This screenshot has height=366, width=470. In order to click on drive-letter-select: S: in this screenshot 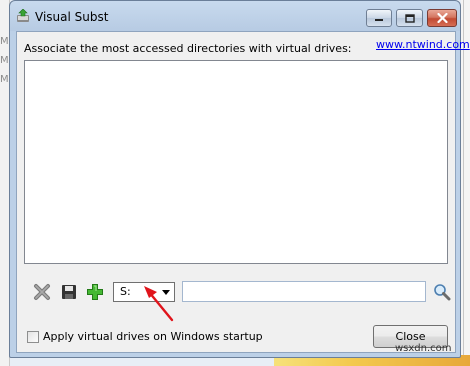, I will do `click(144, 292)`.